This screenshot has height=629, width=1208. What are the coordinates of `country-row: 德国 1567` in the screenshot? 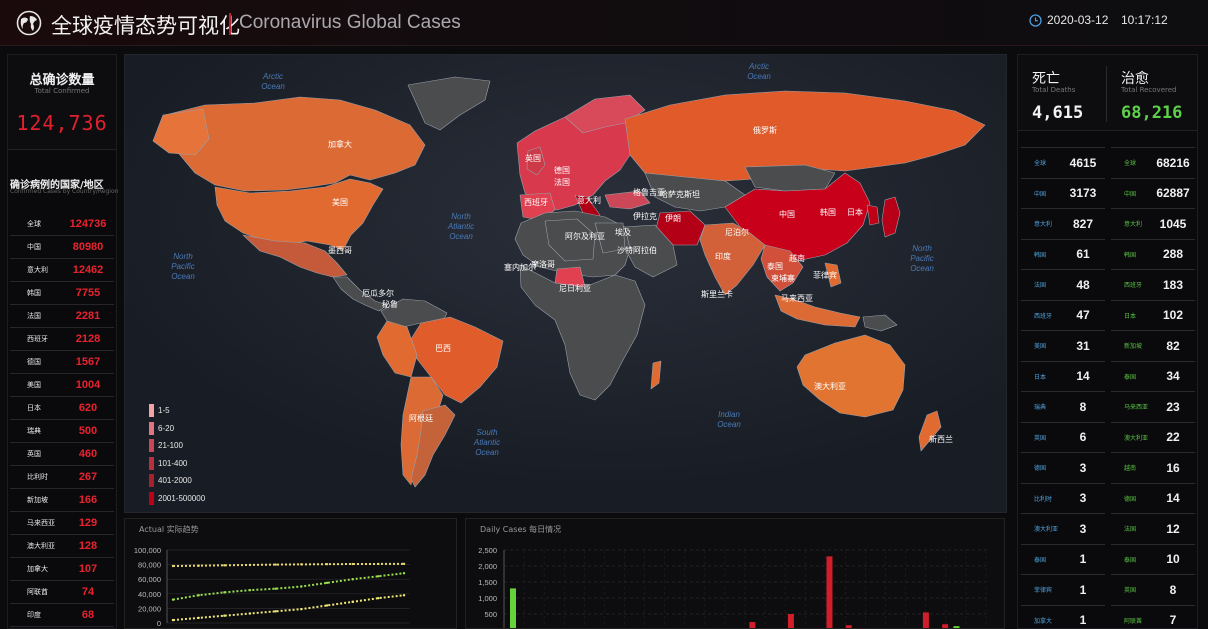 It's located at (62, 362).